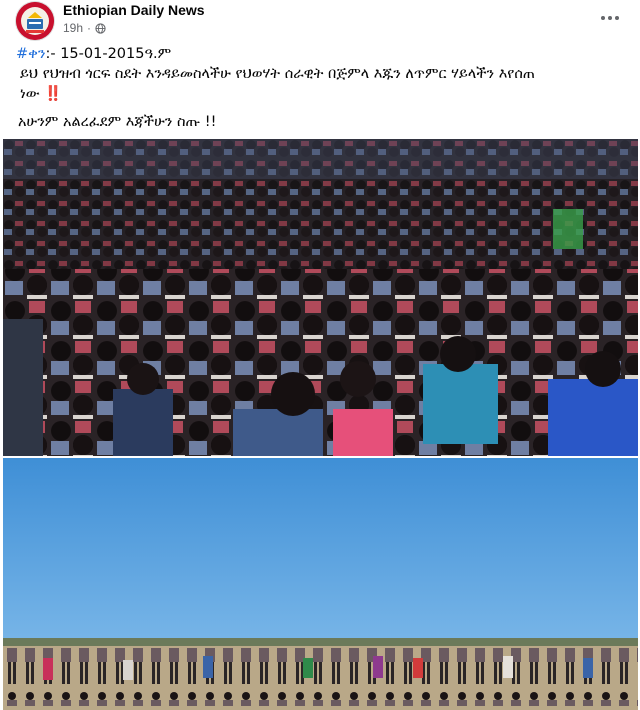  Describe the element at coordinates (117, 122) in the screenshot. I see `post-line-3: አሁንም አልረፈደም እጃችሁን ስጡ !!` at that location.